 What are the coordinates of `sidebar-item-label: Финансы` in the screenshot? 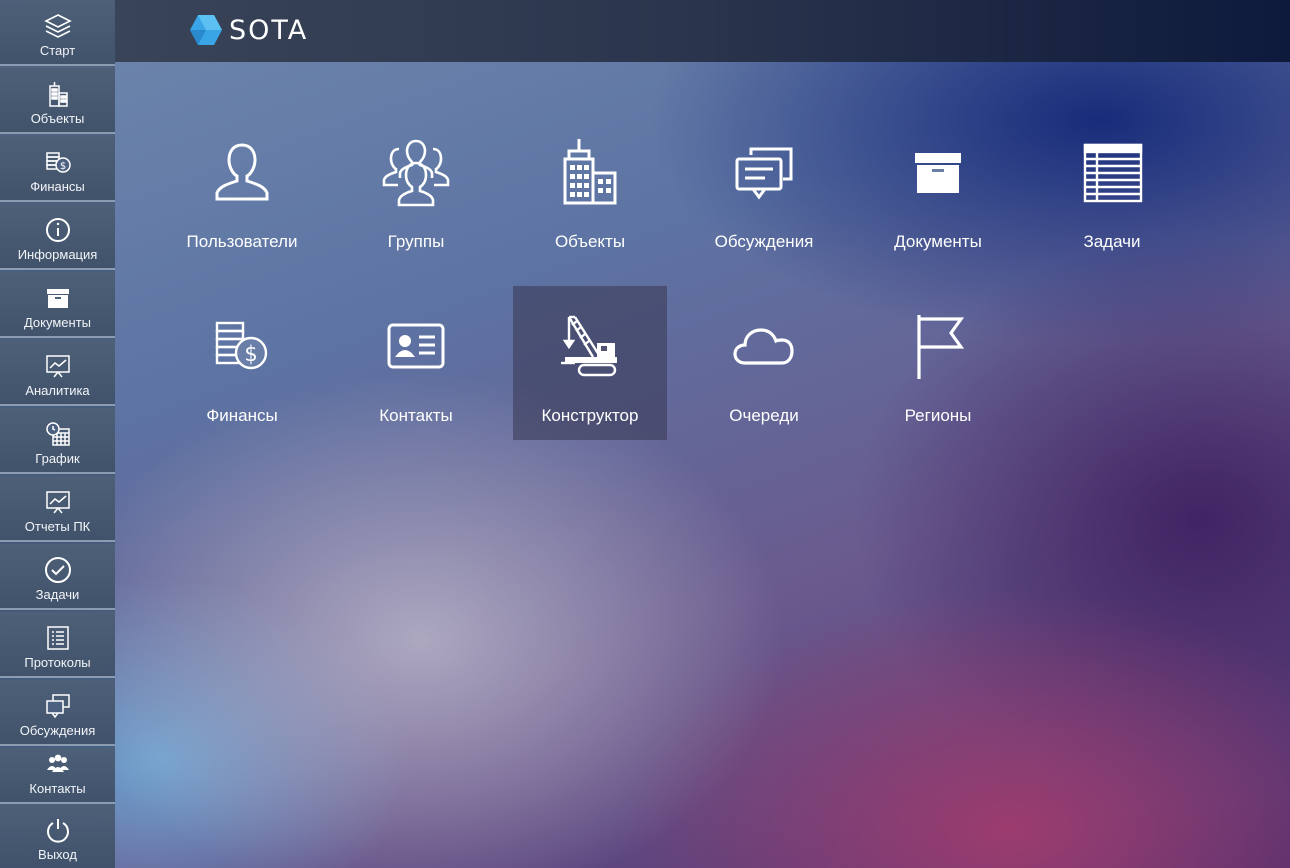 It's located at (57, 186).